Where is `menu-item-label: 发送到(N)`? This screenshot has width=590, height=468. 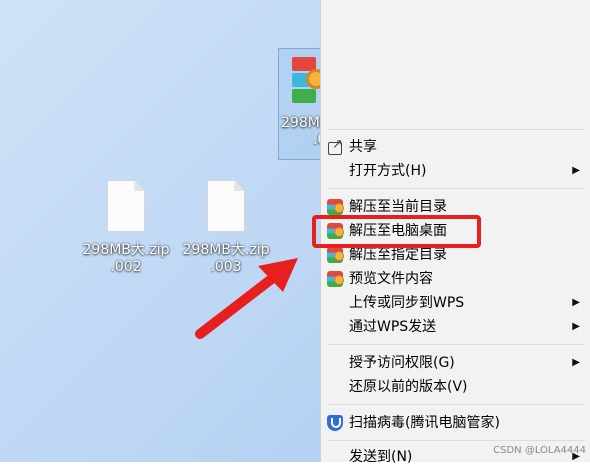
menu-item-label: 发送到(N) is located at coordinates (381, 457).